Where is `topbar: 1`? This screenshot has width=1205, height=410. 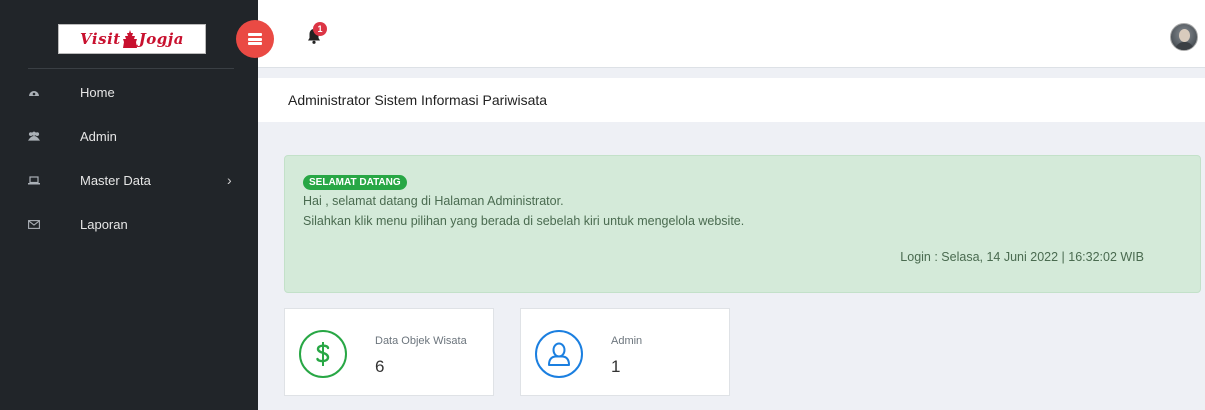
topbar: 1 is located at coordinates (731, 34).